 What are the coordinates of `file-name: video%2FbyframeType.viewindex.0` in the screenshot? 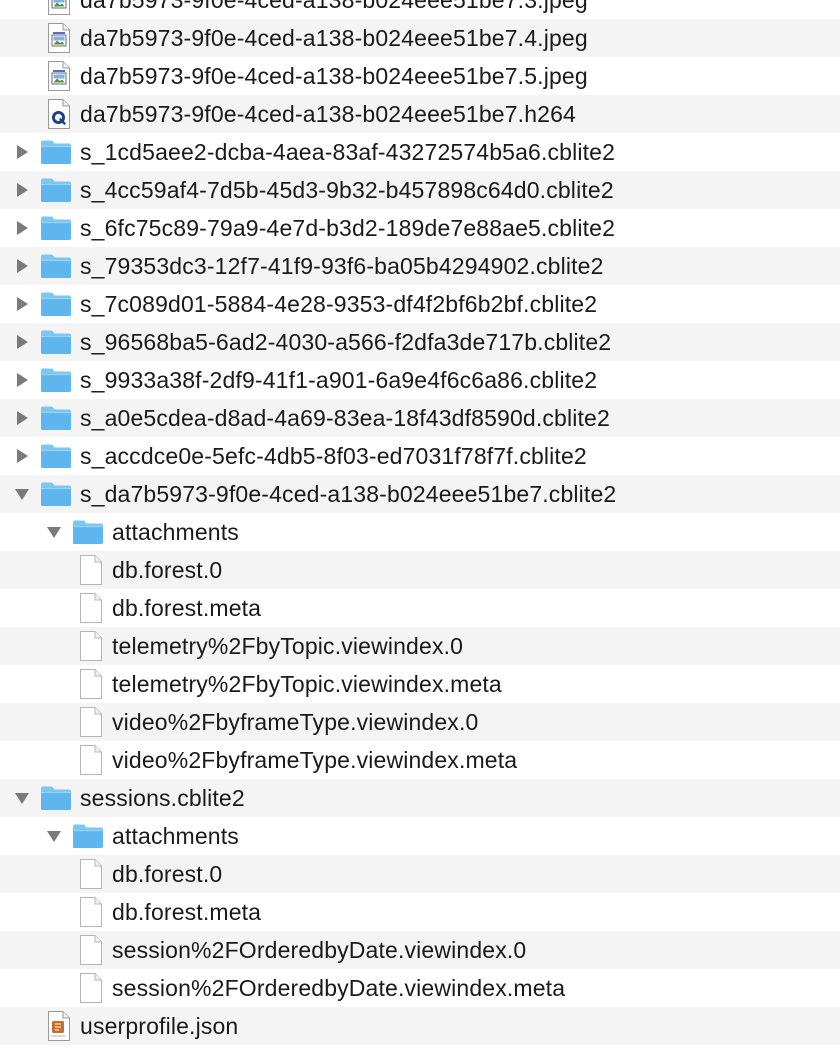 It's located at (295, 722).